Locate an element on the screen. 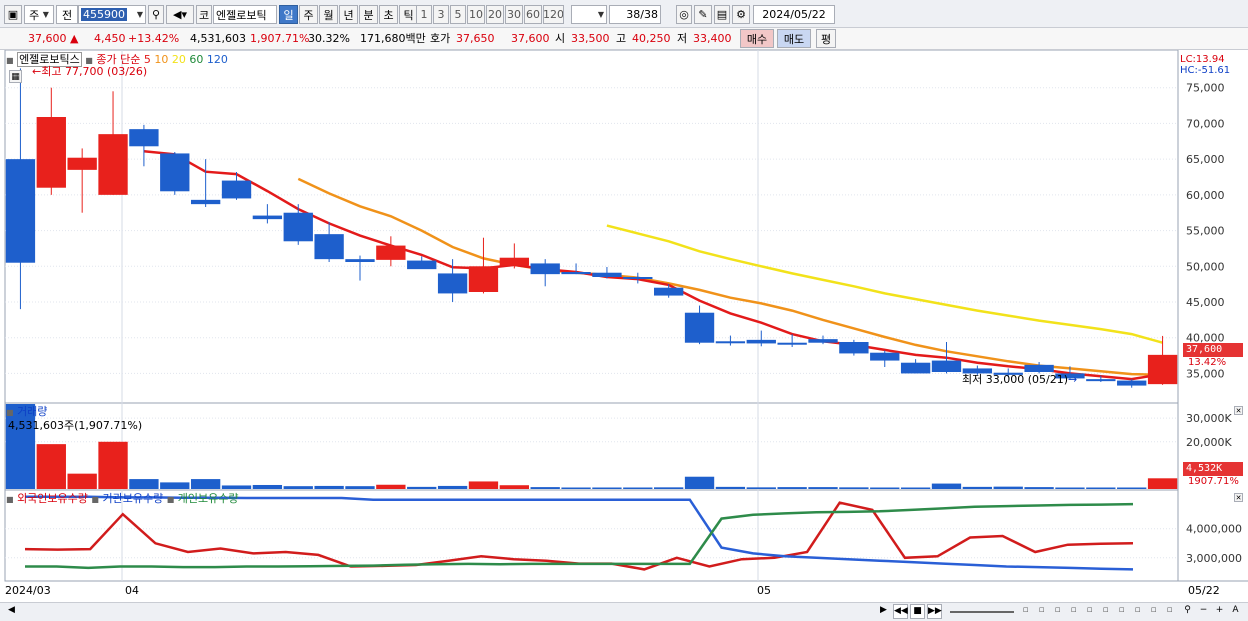  scroll-right-icon: ▶ is located at coordinates (883, 611).